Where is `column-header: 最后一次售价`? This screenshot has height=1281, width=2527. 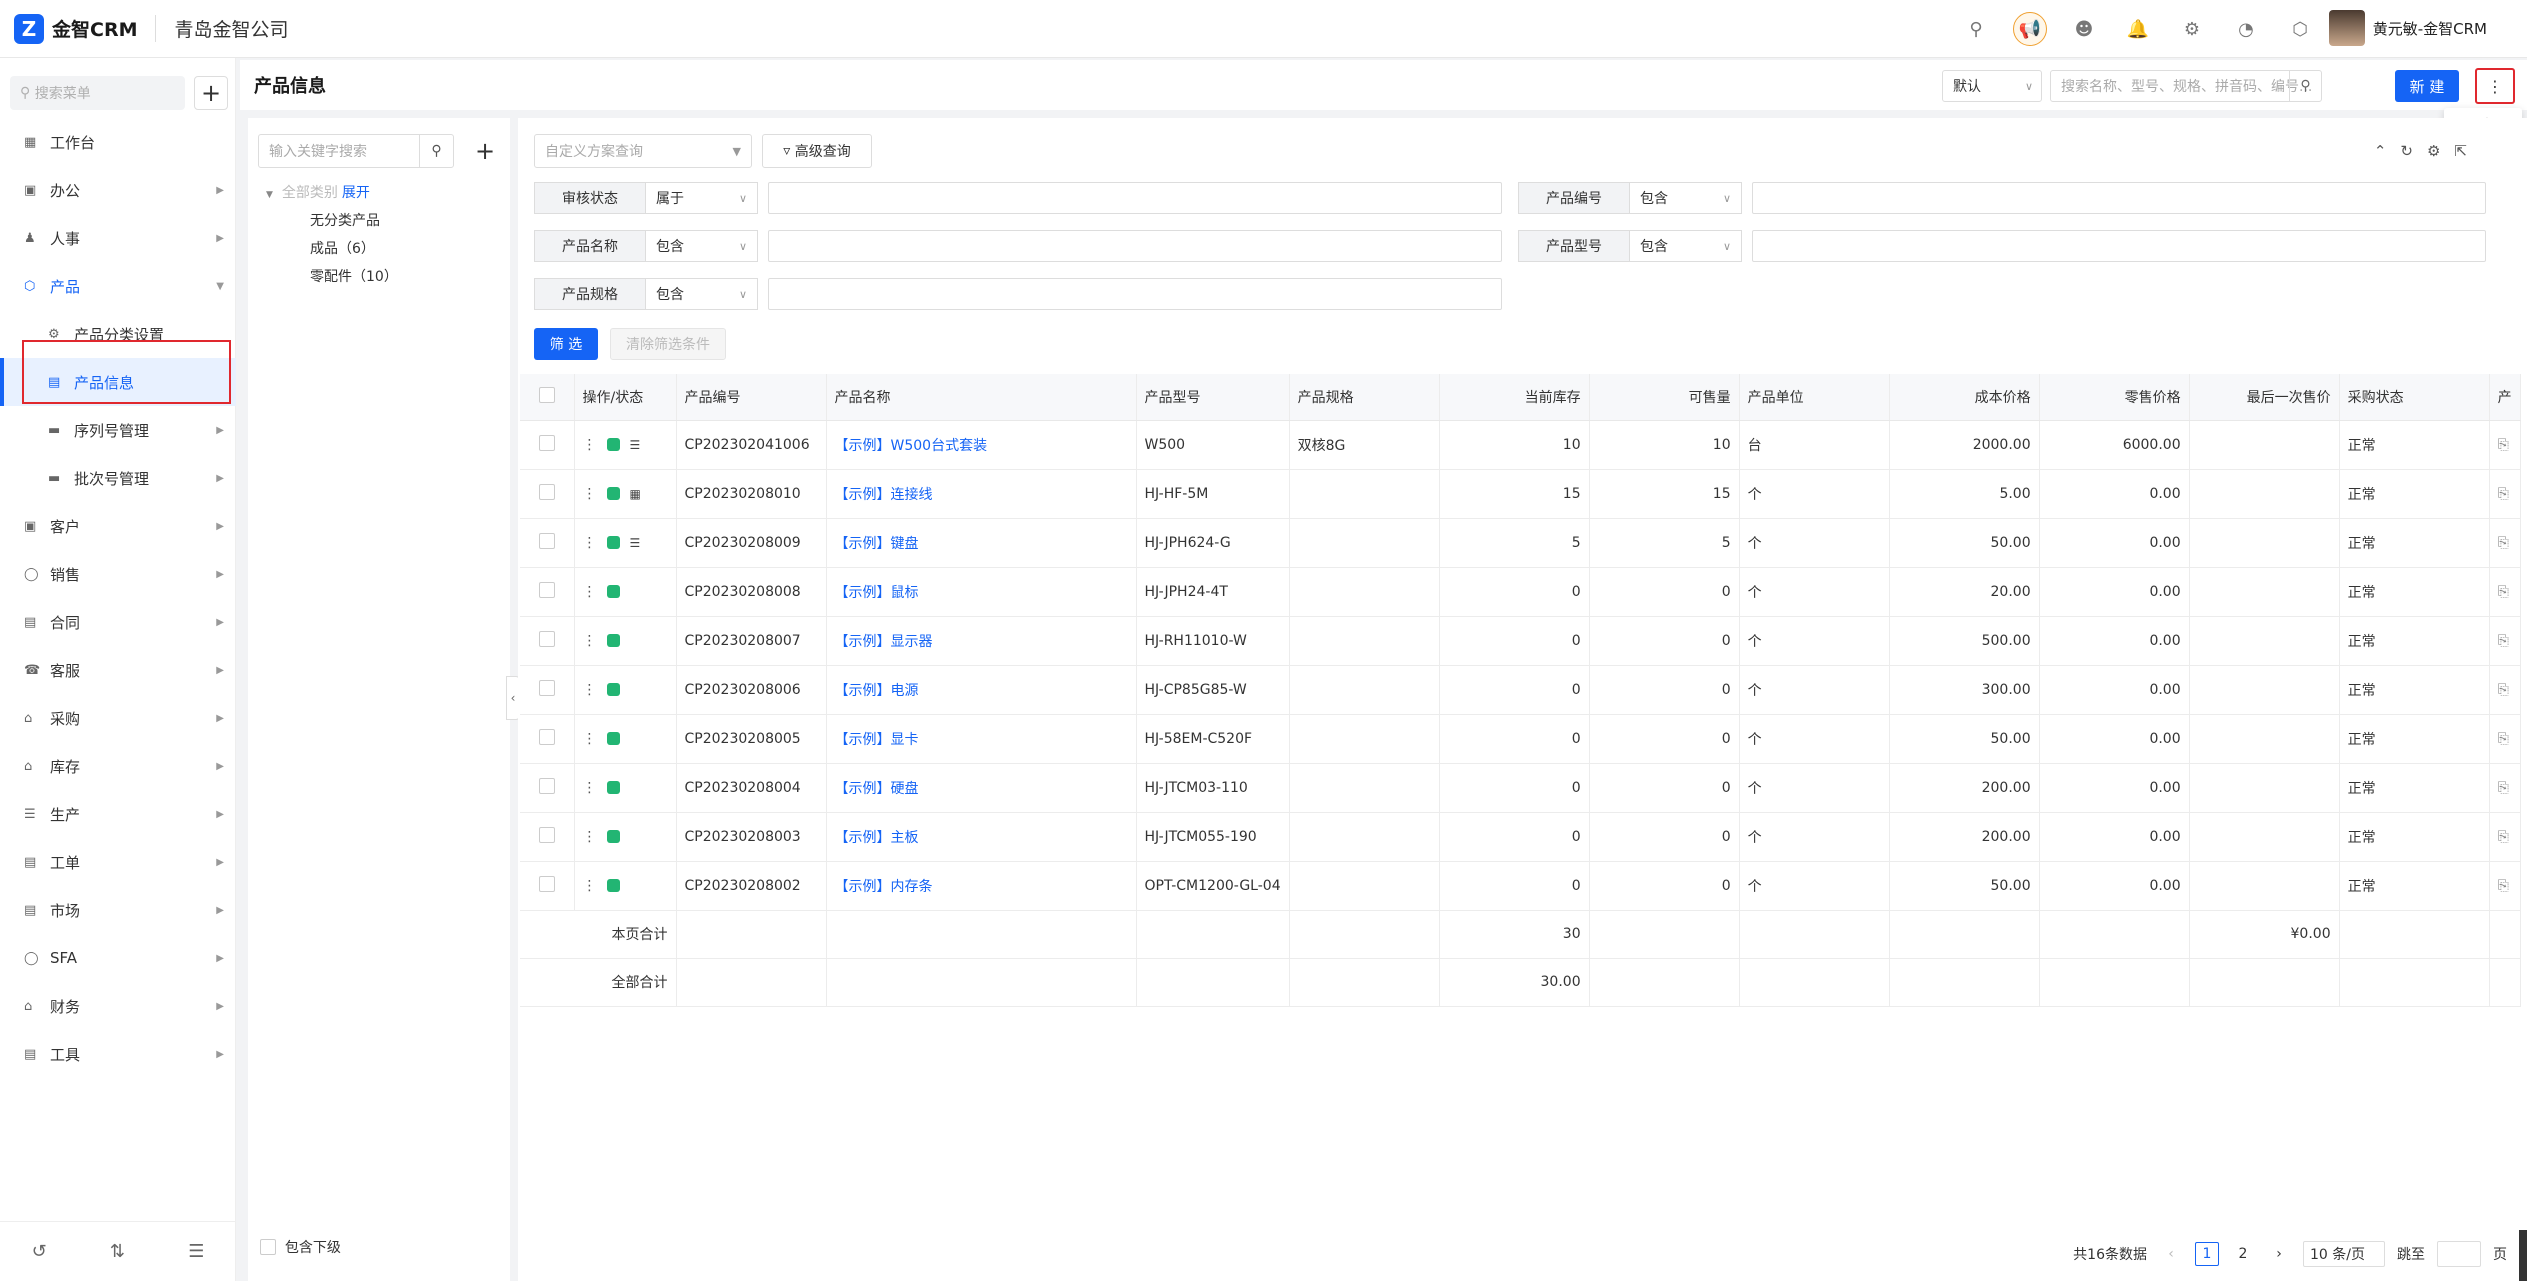 column-header: 最后一次售价 is located at coordinates (2264, 397).